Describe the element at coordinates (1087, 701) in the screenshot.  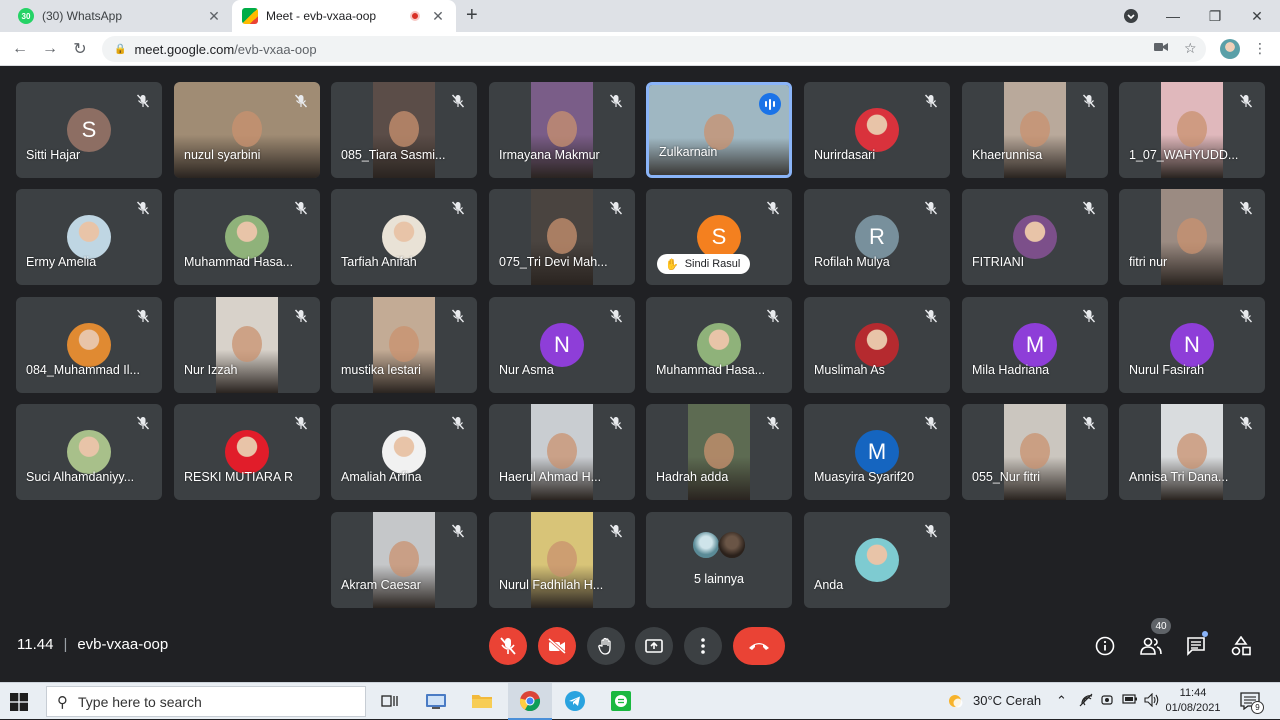
I see `wifi-icon` at that location.